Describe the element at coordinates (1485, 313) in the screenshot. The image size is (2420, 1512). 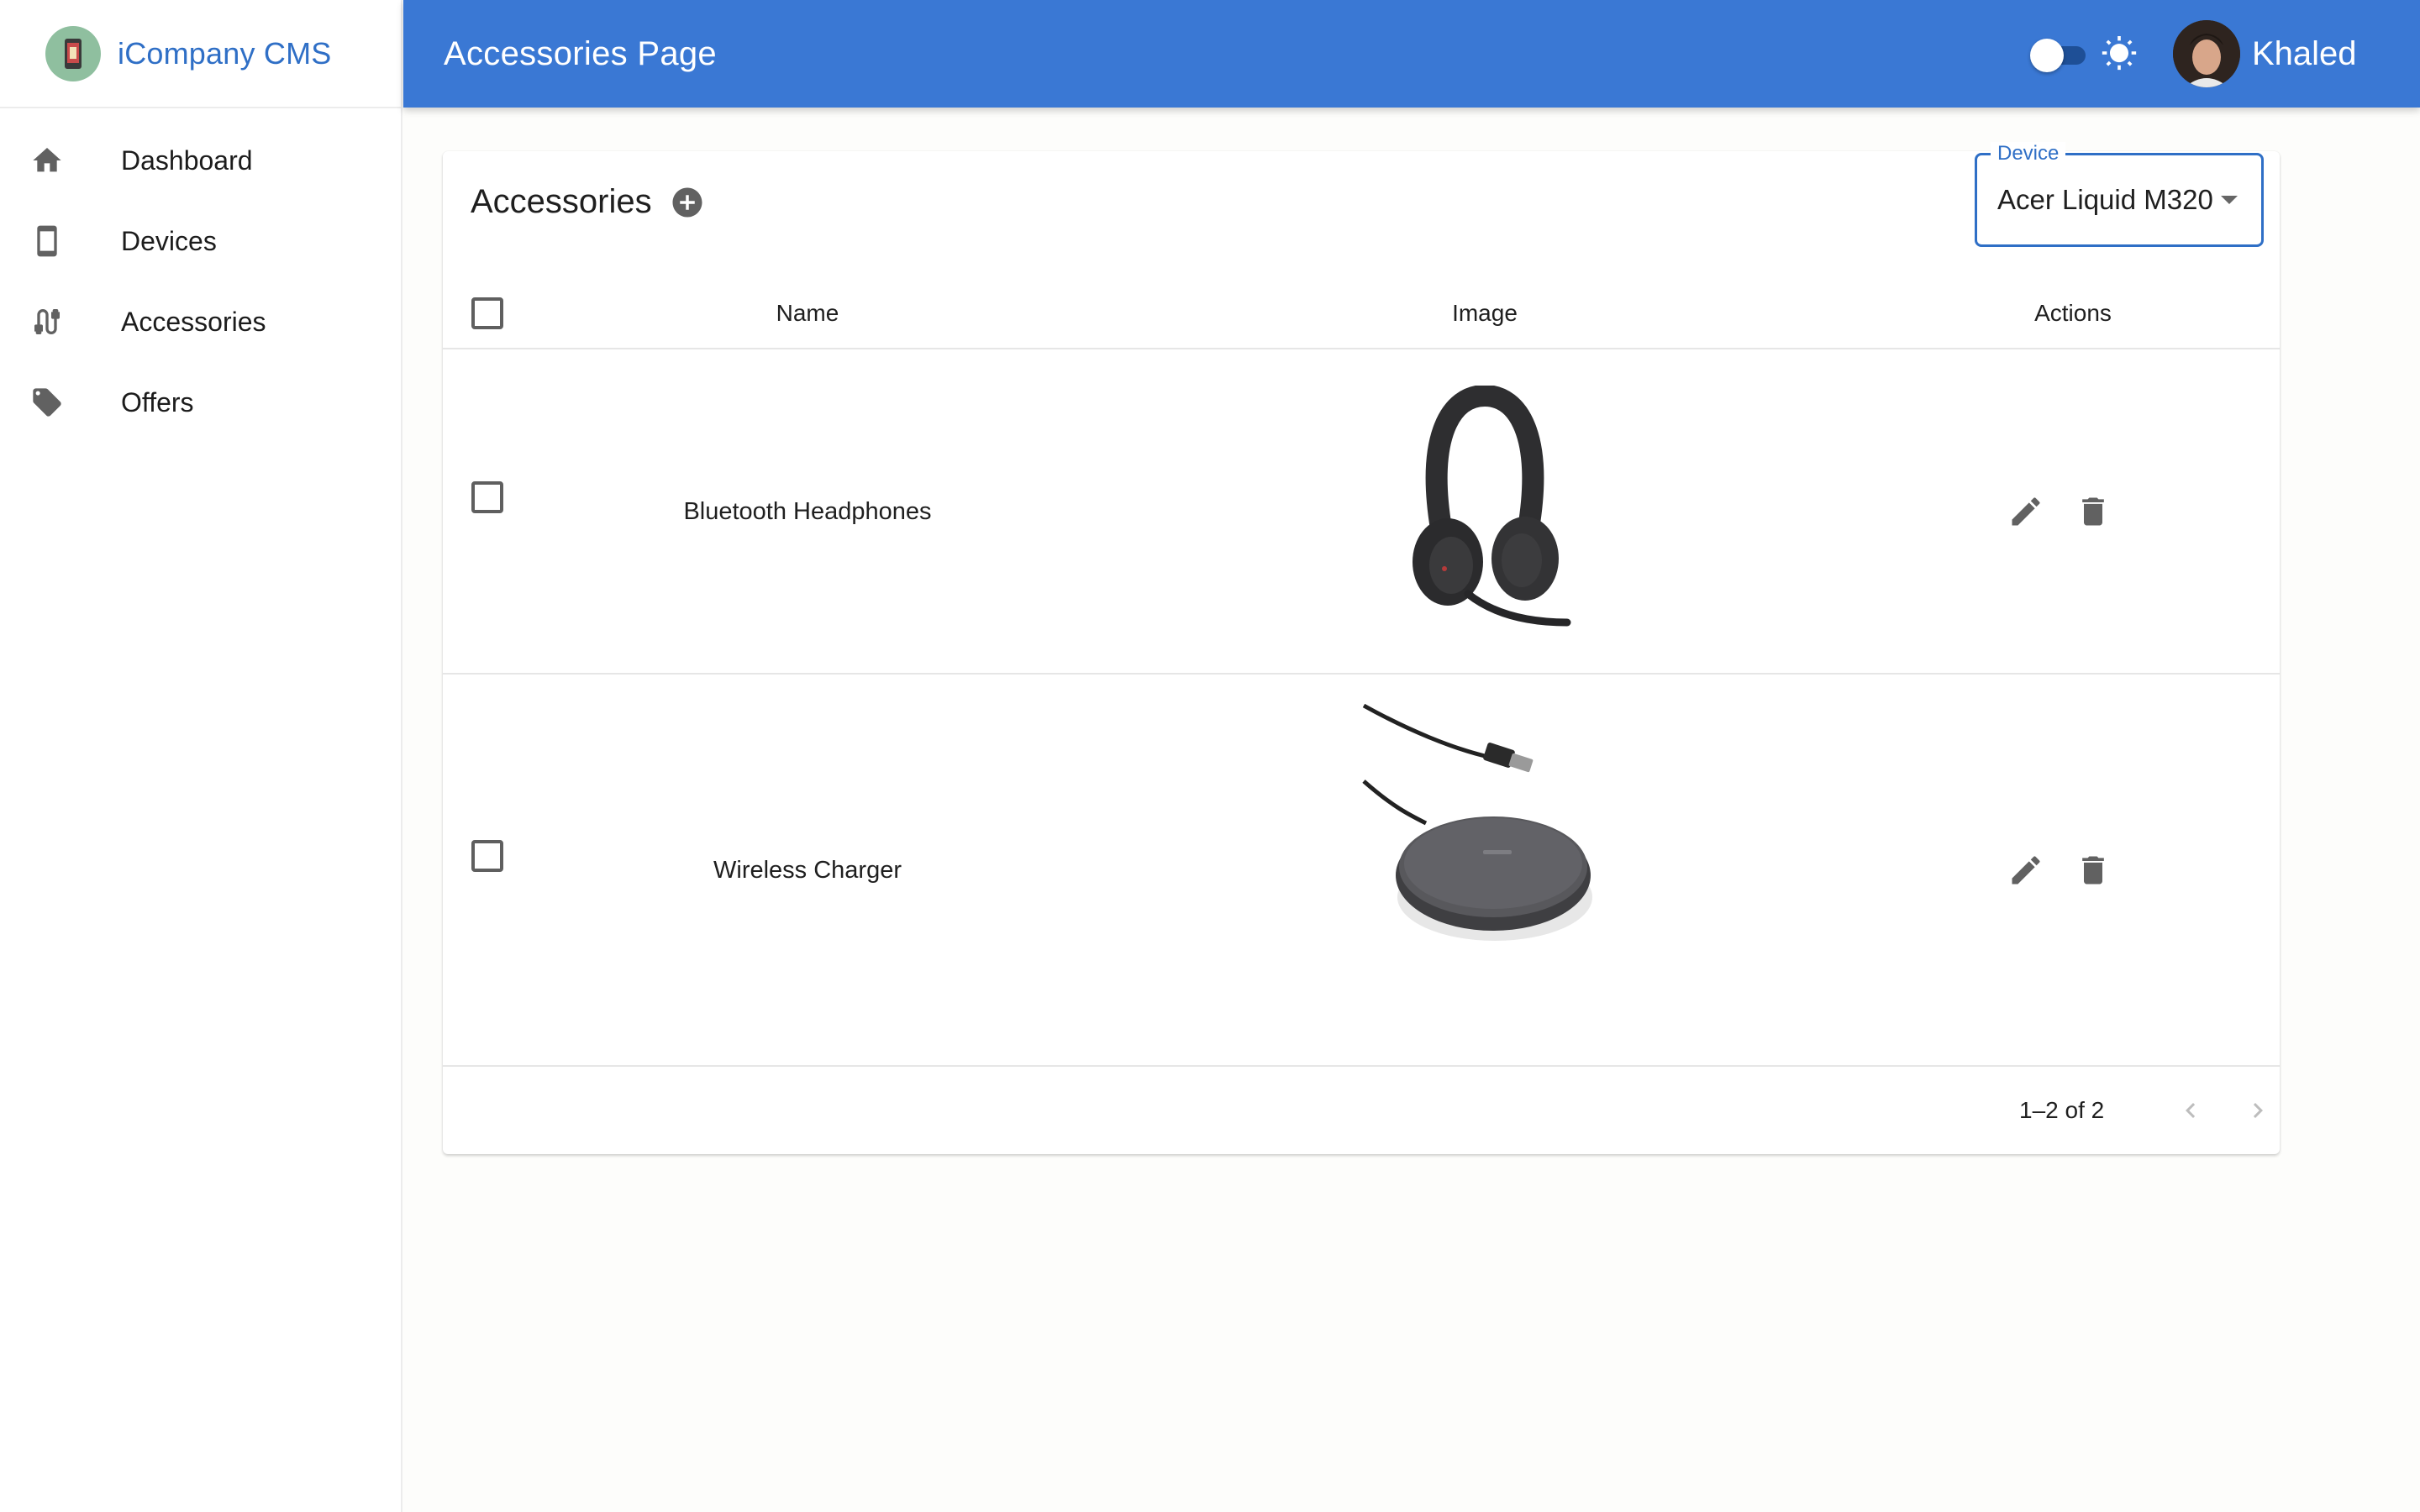
I see `column-header-image: Image` at that location.